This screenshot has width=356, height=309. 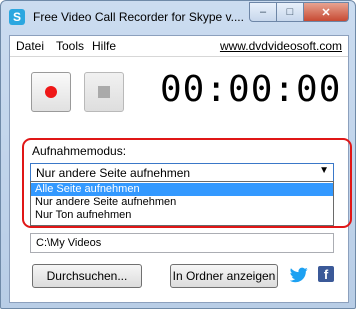 I want to click on minimize-button: –, so click(x=263, y=12).